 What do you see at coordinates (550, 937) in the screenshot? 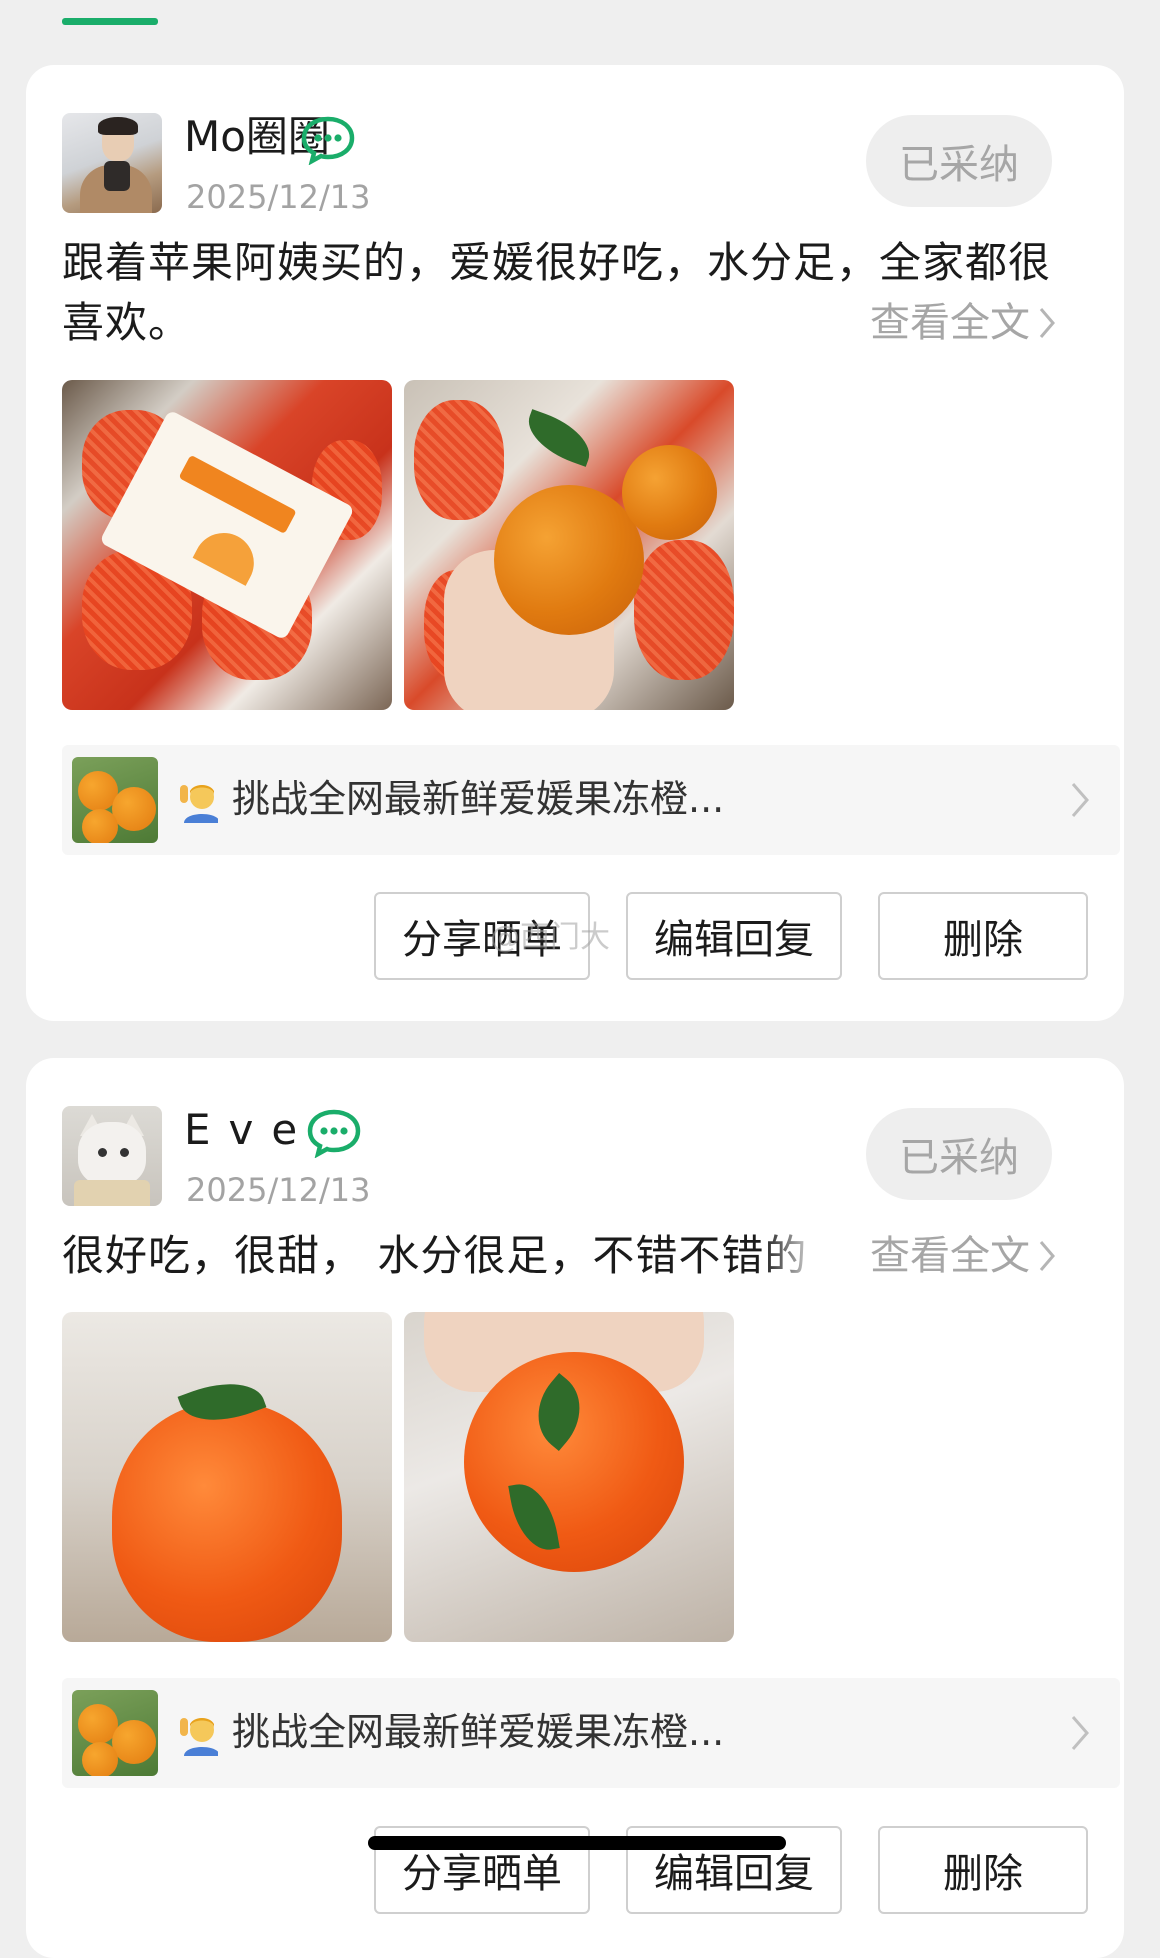
I see `watermark: @西门大` at bounding box center [550, 937].